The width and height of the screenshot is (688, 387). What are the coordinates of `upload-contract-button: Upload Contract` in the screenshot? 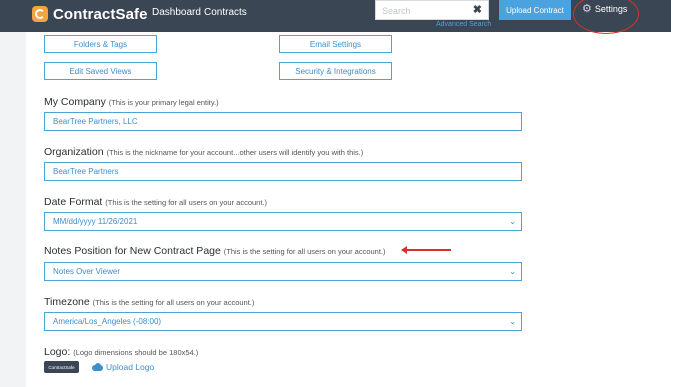 It's located at (535, 10).